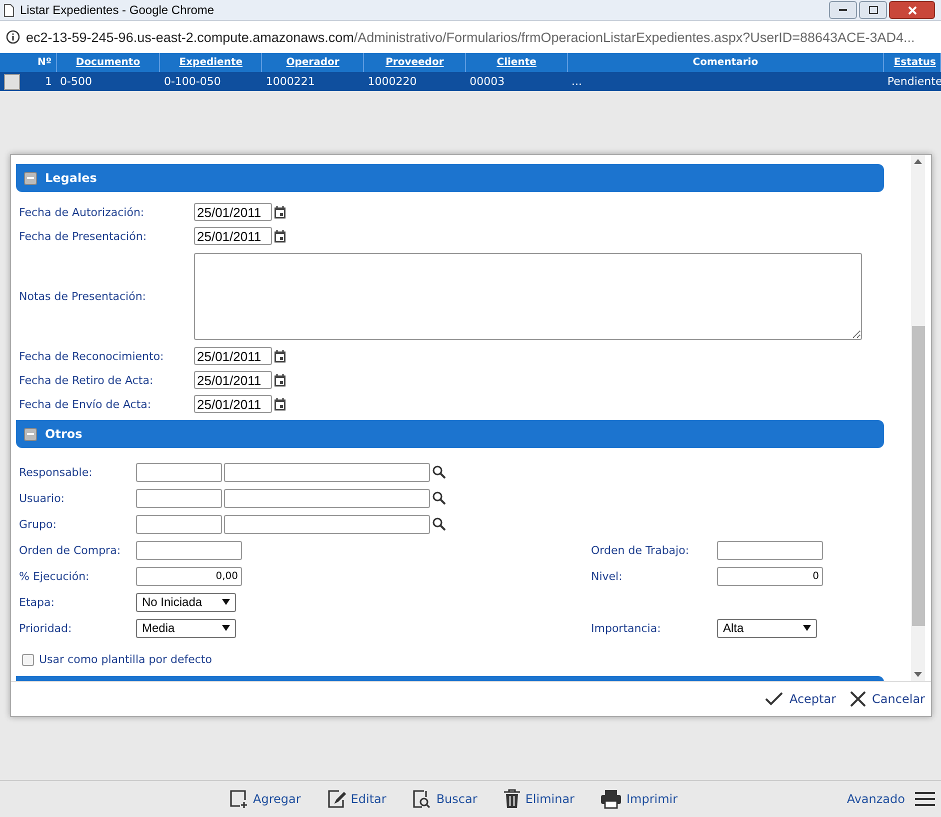 This screenshot has width=941, height=817. Describe the element at coordinates (56, 472) in the screenshot. I see `field-label: Responsable:` at that location.